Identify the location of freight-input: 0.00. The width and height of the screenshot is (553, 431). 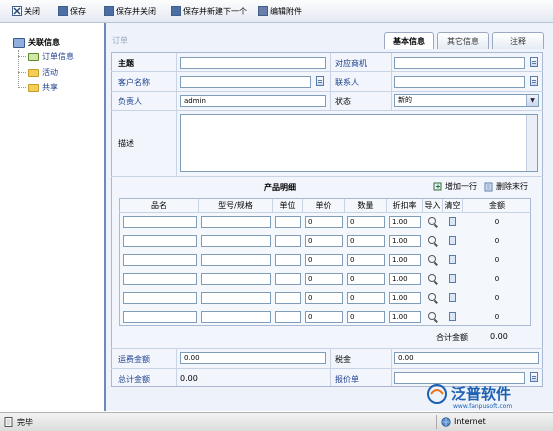
(253, 358).